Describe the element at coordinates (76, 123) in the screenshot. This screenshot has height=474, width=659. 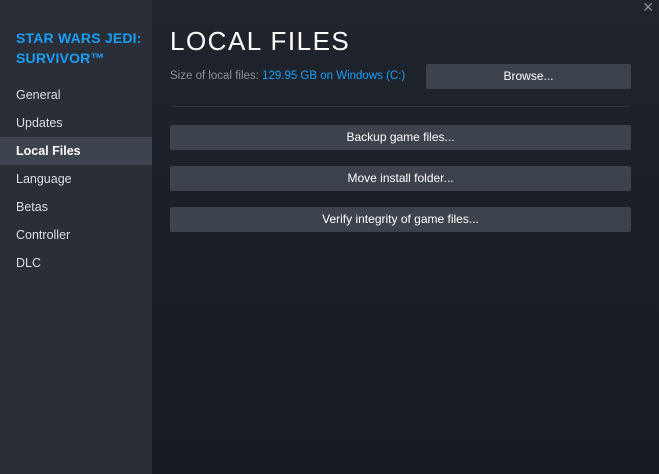
I see `sidebar-item-updates: Updates` at that location.